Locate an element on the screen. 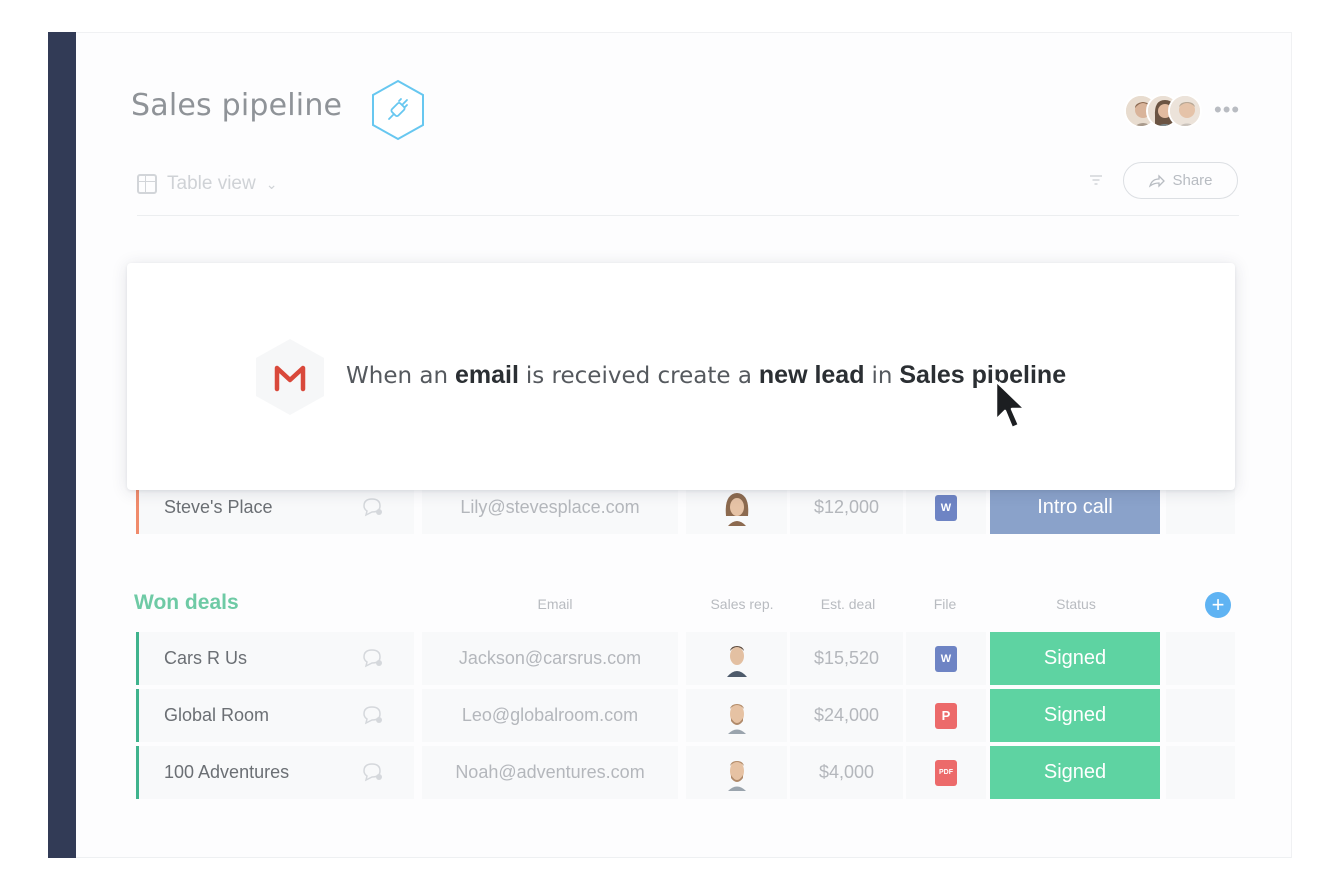  sidebar-strip is located at coordinates (62, 445).